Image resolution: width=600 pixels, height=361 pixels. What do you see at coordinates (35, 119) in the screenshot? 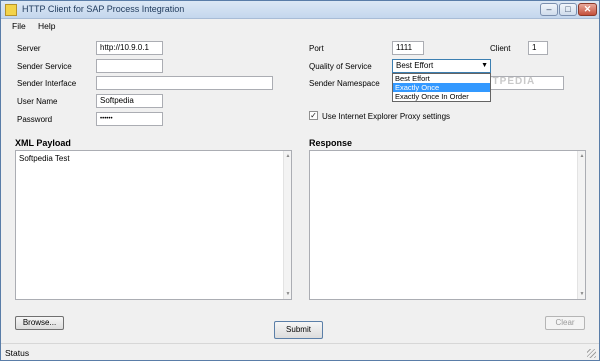
I see `password-label: Password` at bounding box center [35, 119].